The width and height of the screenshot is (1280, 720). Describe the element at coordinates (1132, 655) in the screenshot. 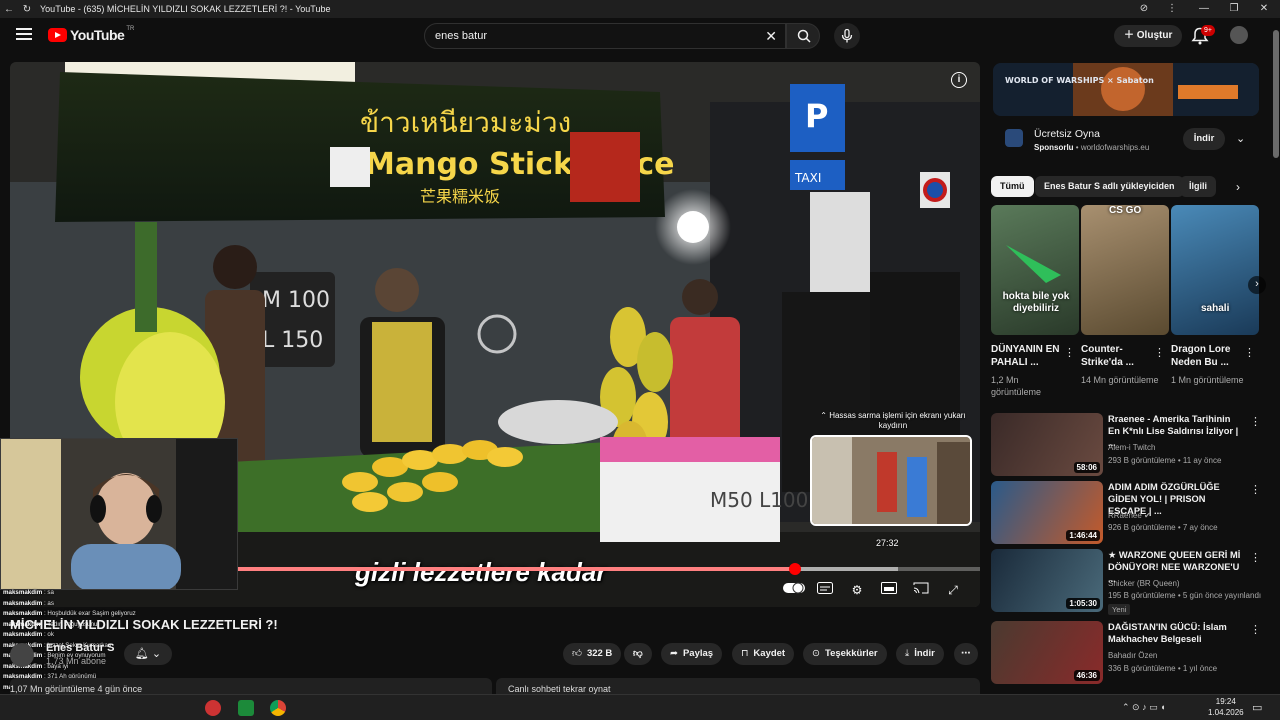

I see `recommended-channel: Bahadır Özen` at that location.